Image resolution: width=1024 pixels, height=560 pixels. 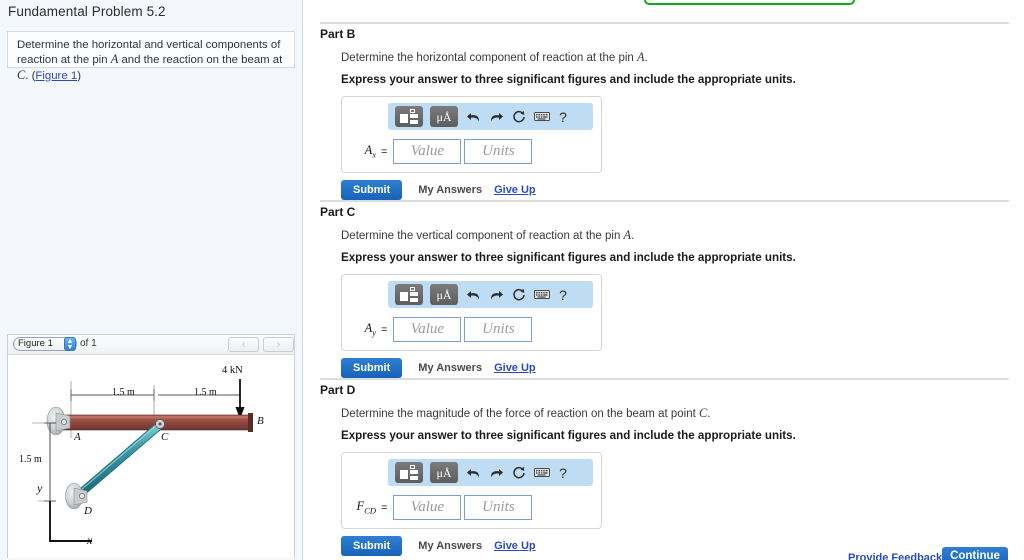 I want to click on part-b-give-up-link: Give Up, so click(x=515, y=190).